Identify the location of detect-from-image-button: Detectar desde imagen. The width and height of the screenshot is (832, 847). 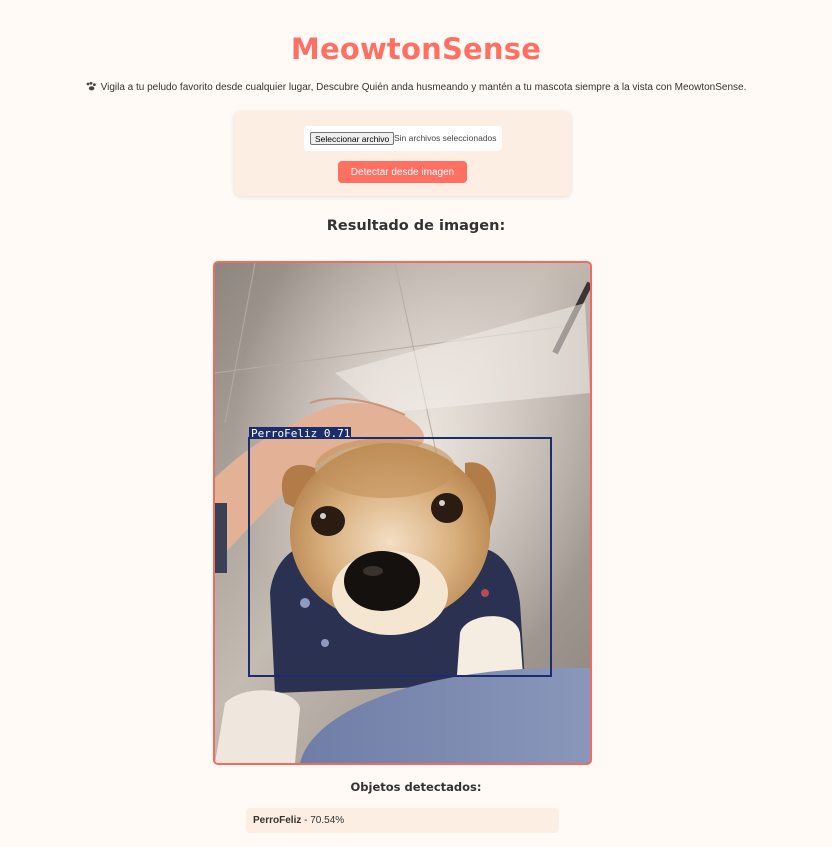
(402, 172).